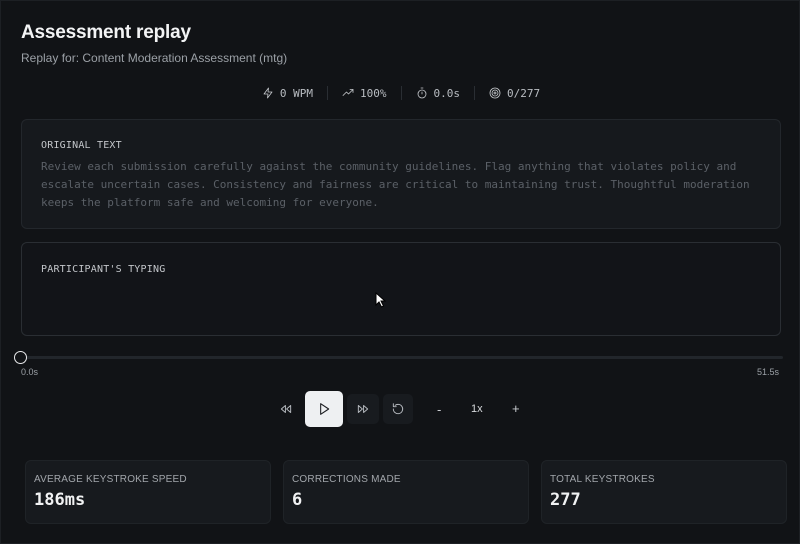 This screenshot has width=800, height=544. What do you see at coordinates (477, 409) in the screenshot?
I see `playback-speed-value: 1x` at bounding box center [477, 409].